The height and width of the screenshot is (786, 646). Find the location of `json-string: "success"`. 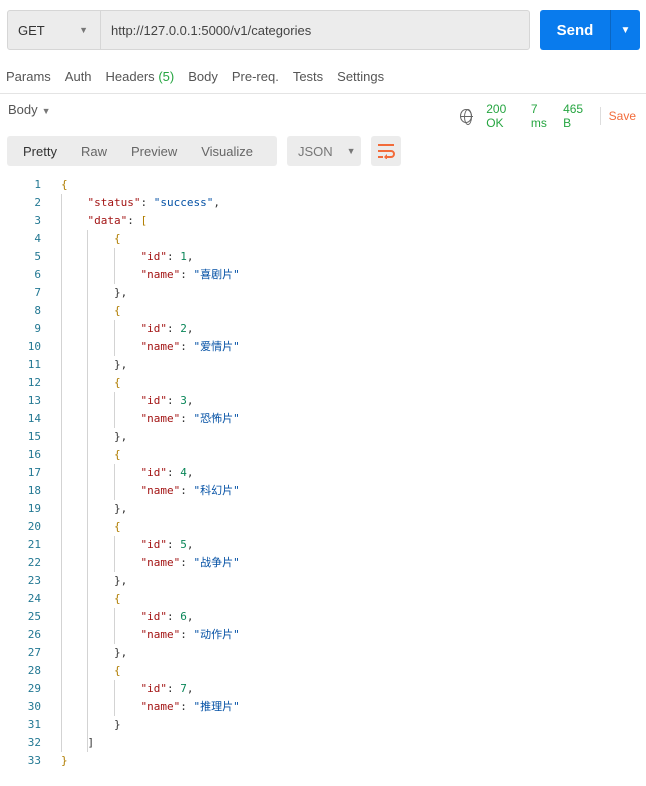

json-string: "success" is located at coordinates (183, 202).